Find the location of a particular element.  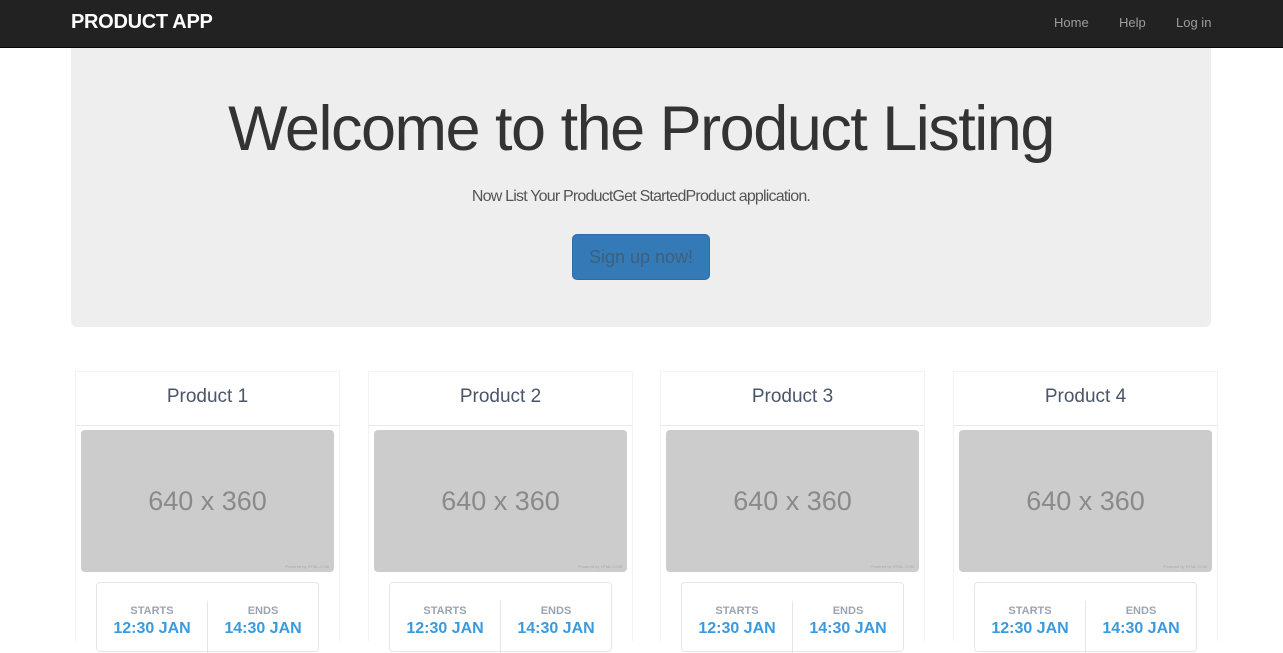

product-title: Product 1 is located at coordinates (207, 397).